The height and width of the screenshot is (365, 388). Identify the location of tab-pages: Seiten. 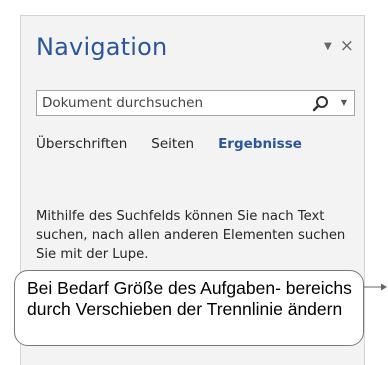
(172, 144).